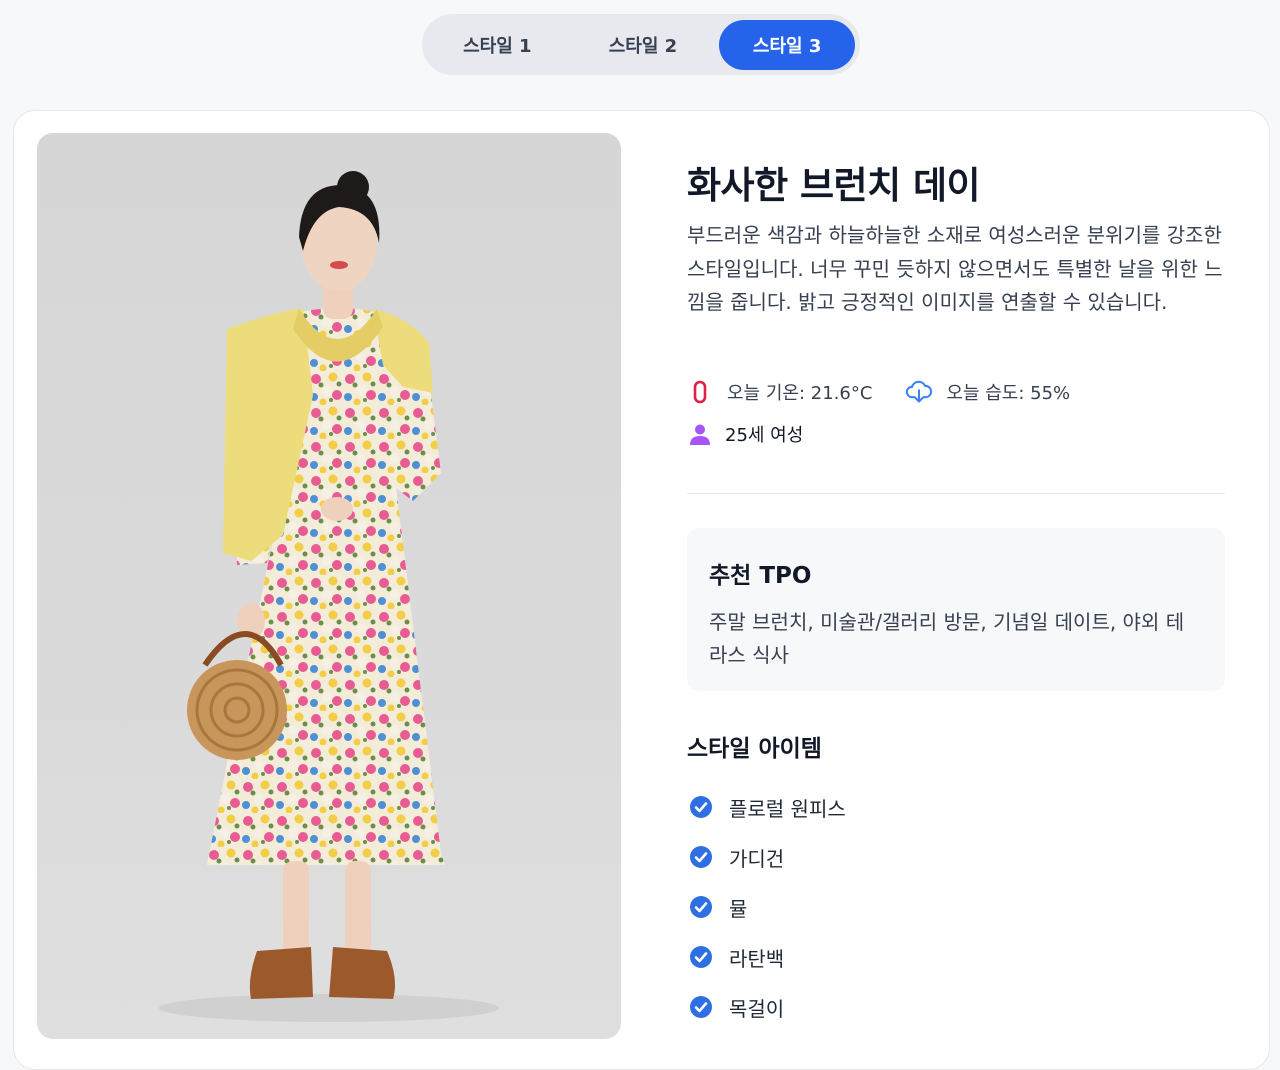 This screenshot has width=1280, height=1070. I want to click on tab-style-2: 스타일 2, so click(643, 45).